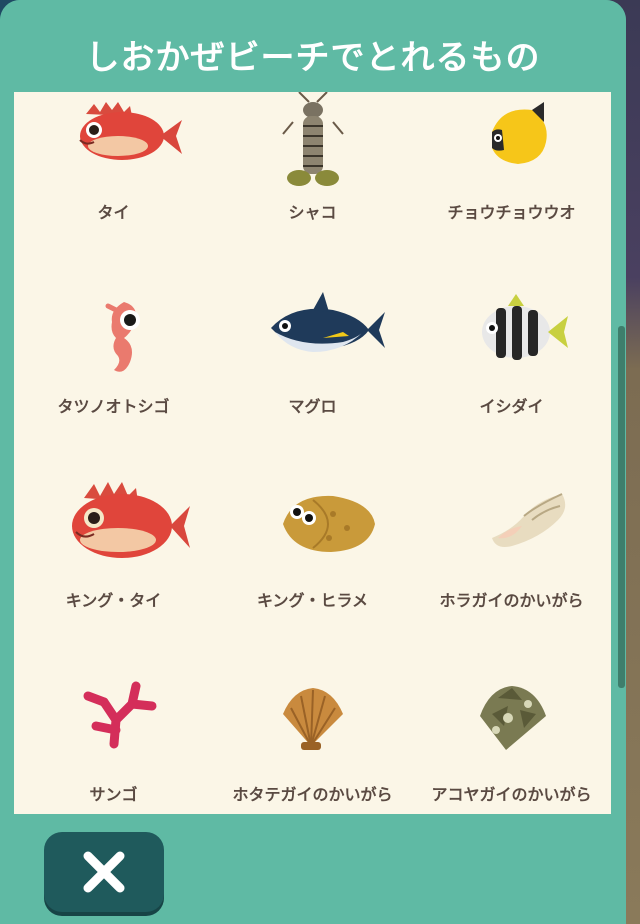 The height and width of the screenshot is (924, 640). I want to click on item-label: キング・ヒラメ, so click(312, 600).